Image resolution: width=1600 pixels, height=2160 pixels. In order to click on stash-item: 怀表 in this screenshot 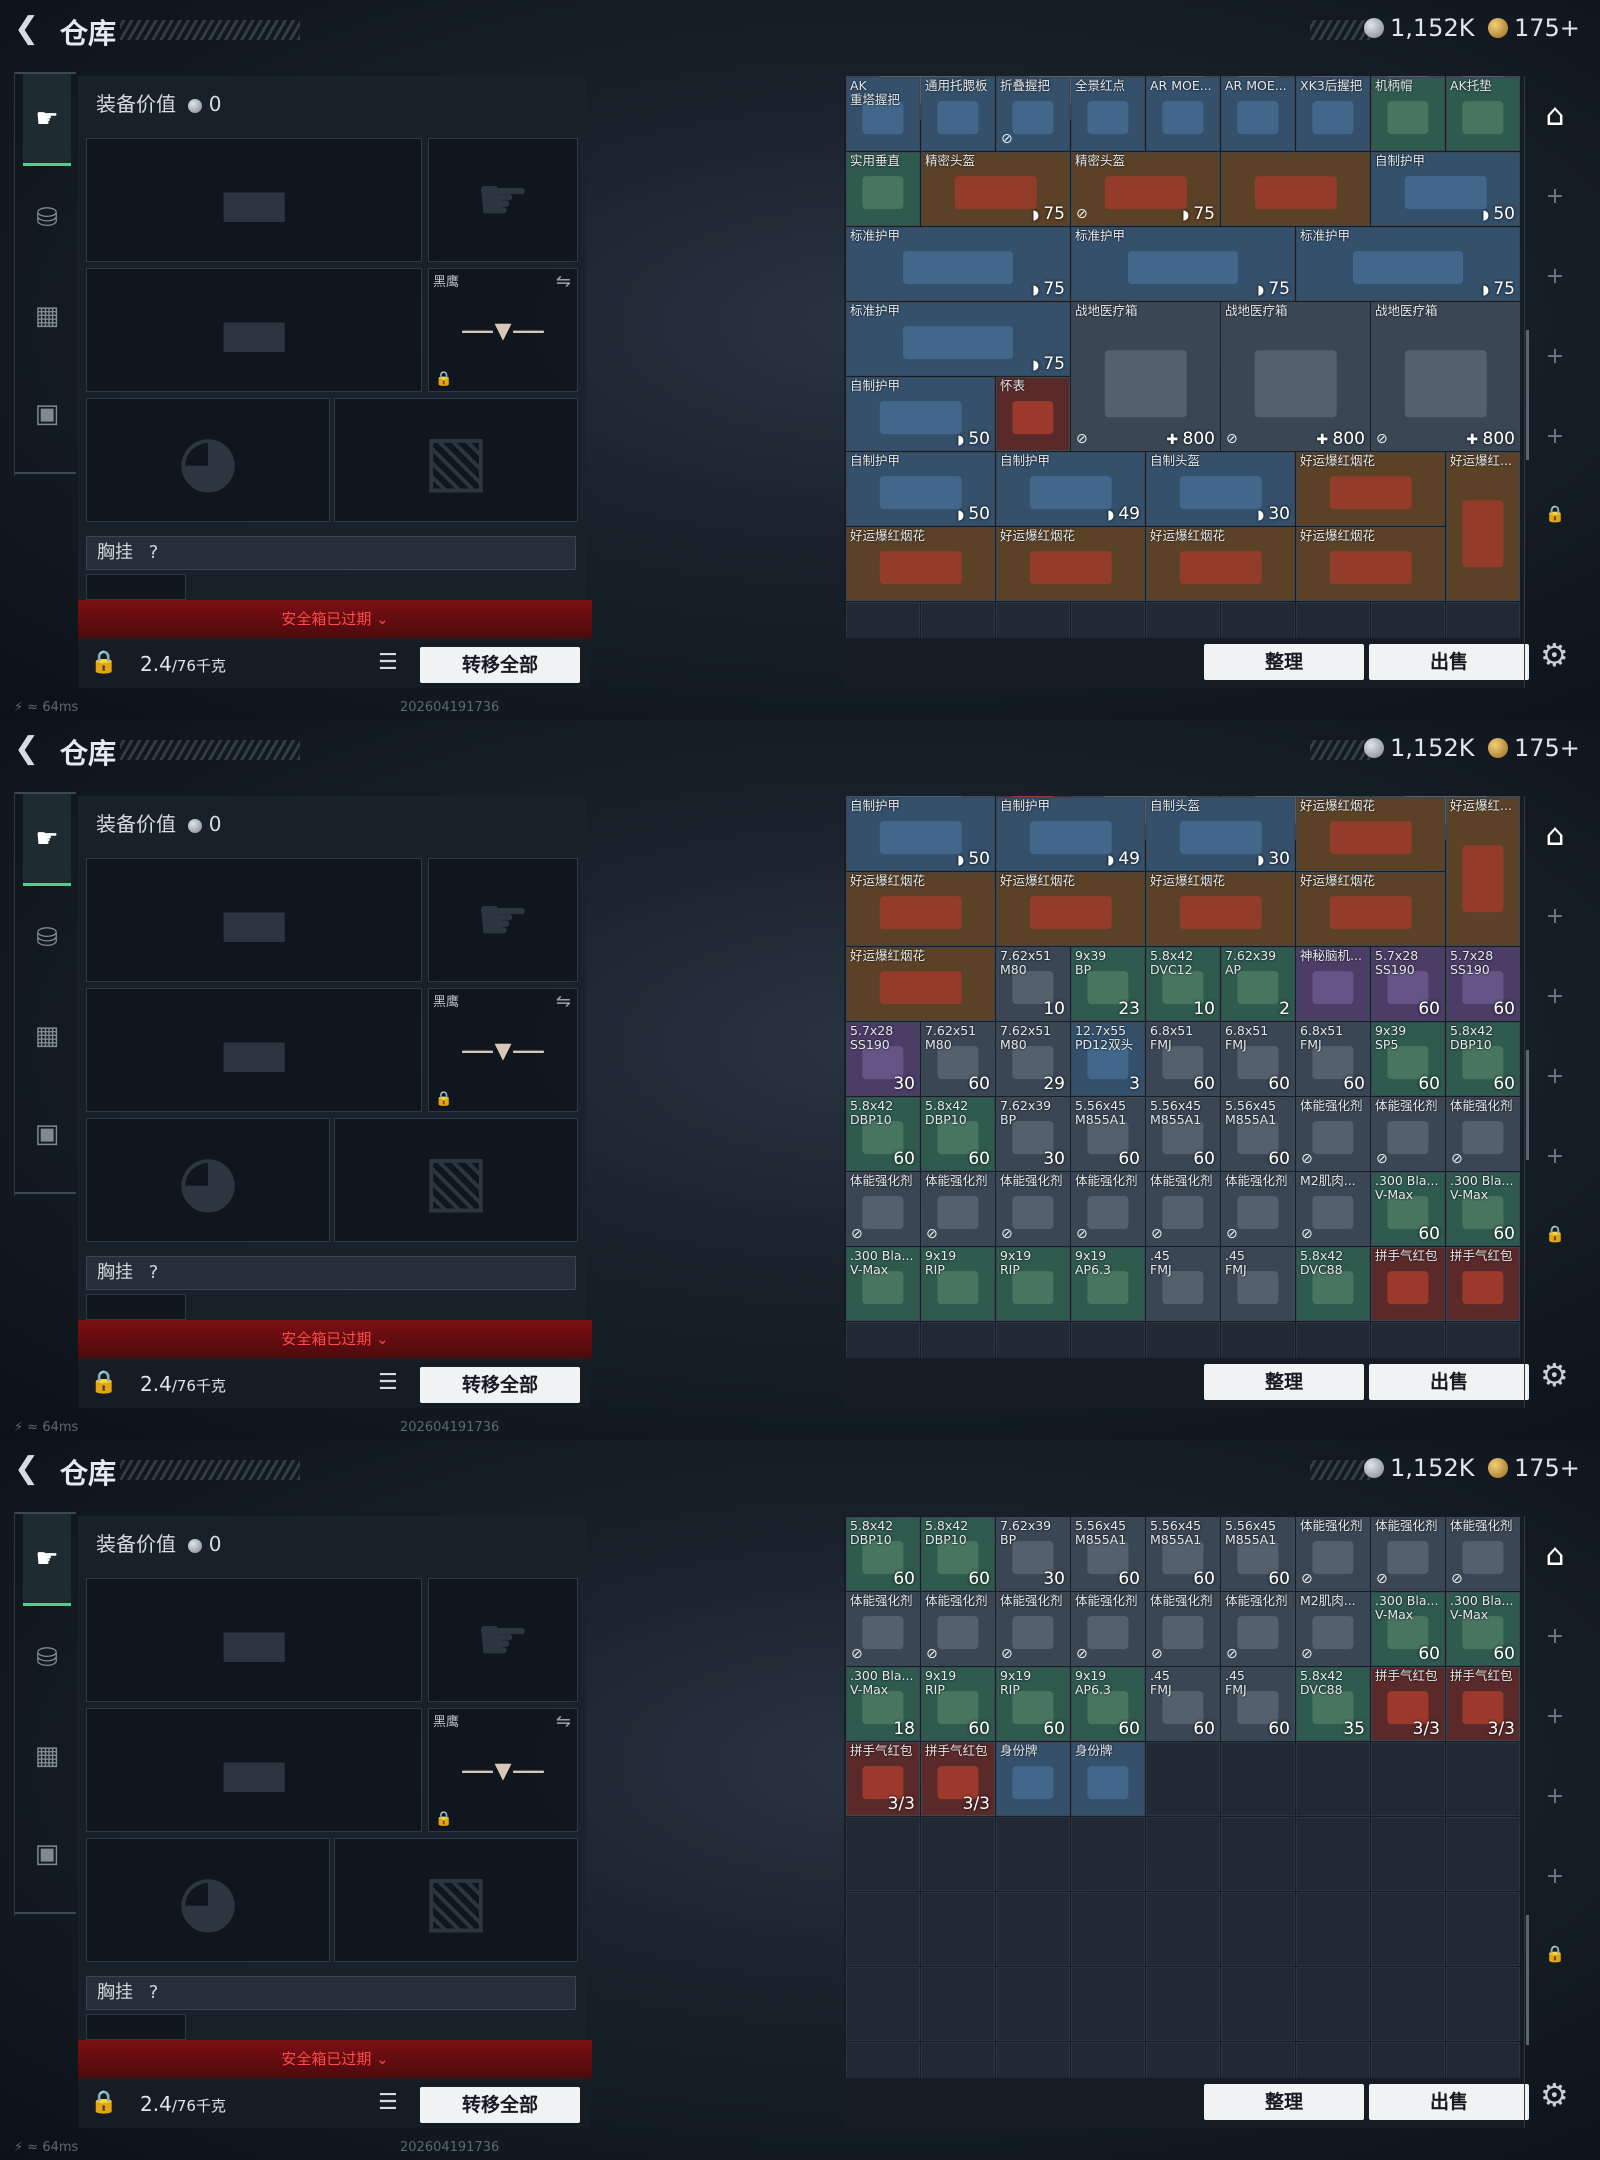, I will do `click(1033, 414)`.